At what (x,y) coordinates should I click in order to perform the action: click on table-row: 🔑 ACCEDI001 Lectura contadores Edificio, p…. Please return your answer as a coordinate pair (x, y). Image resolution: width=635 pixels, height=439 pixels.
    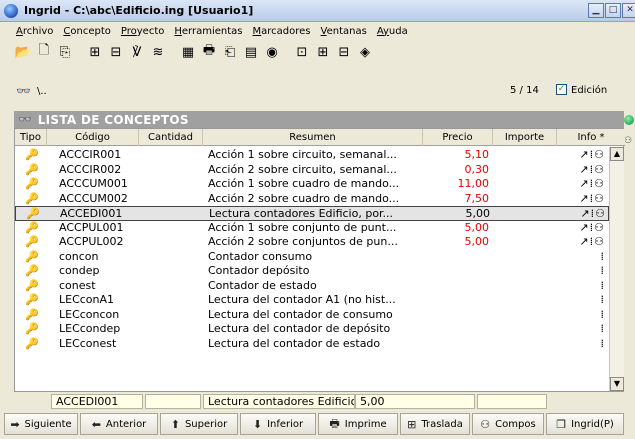
    Looking at the image, I should click on (312, 213).